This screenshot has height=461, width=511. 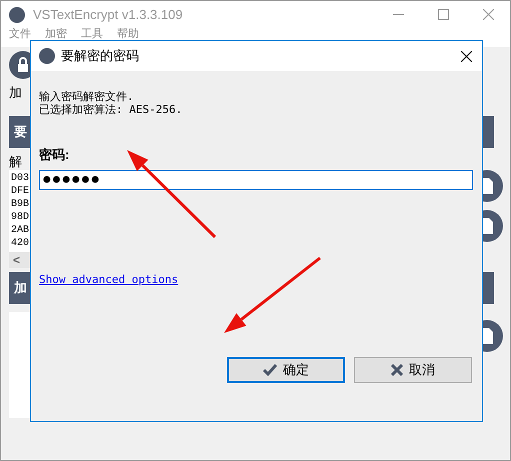 I want to click on message-text: 输入密码解密文件., so click(x=86, y=96).